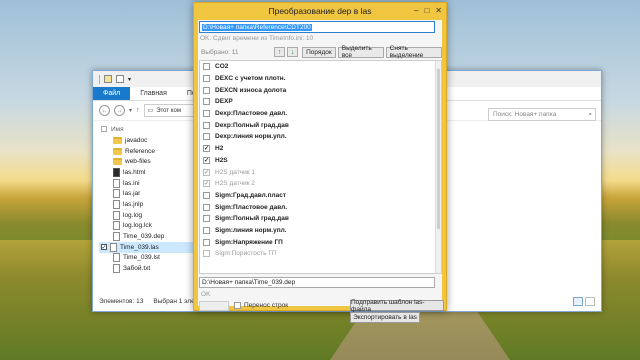  I want to click on ribbon-tab-file: Файл, so click(112, 93).